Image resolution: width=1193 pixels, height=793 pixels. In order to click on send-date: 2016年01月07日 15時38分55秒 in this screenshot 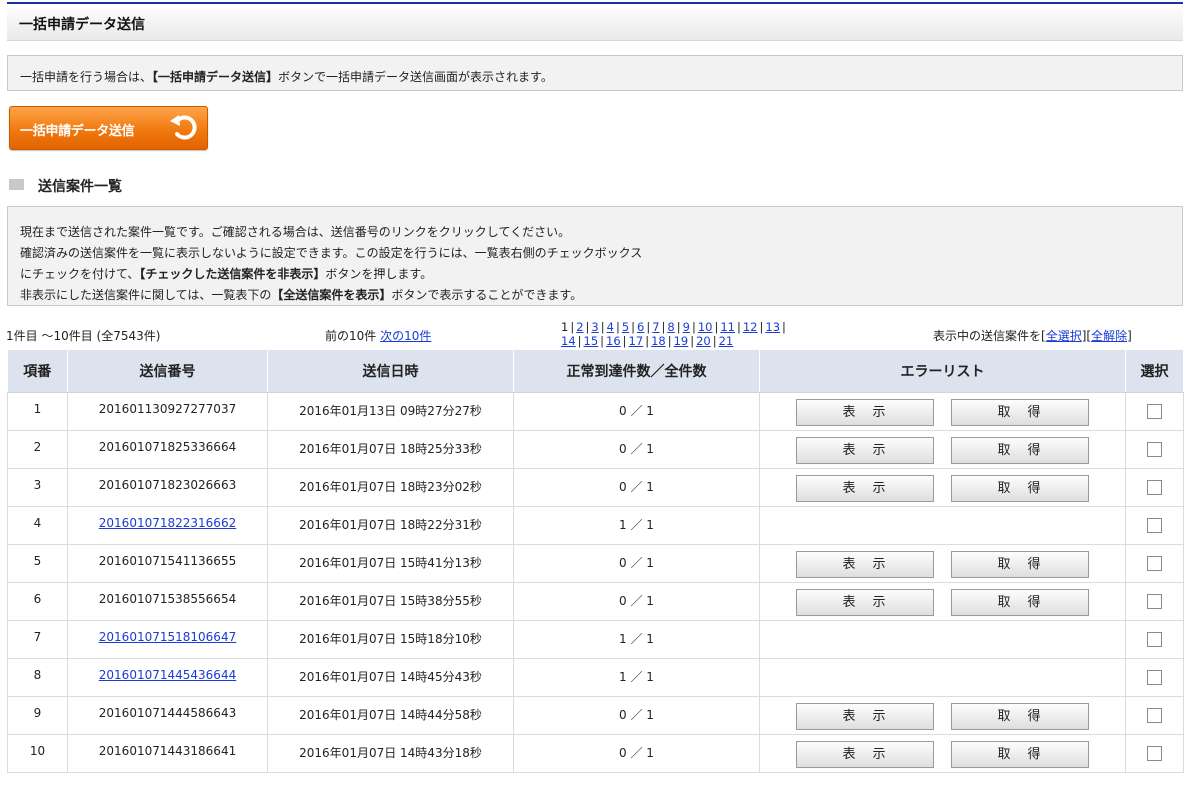, I will do `click(390, 601)`.